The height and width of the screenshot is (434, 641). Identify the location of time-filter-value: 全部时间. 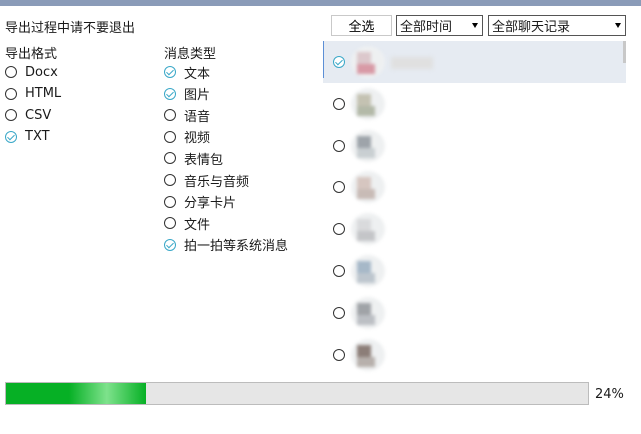
(426, 27).